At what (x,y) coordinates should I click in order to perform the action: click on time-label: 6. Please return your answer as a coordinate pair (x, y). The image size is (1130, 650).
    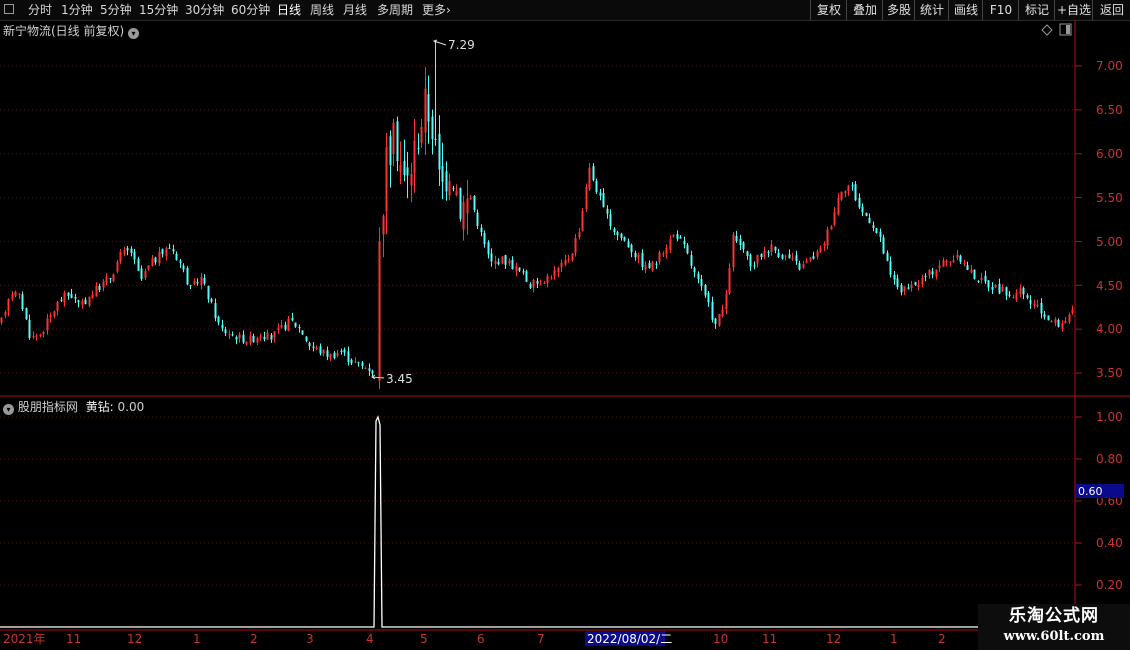
    Looking at the image, I should click on (481, 639).